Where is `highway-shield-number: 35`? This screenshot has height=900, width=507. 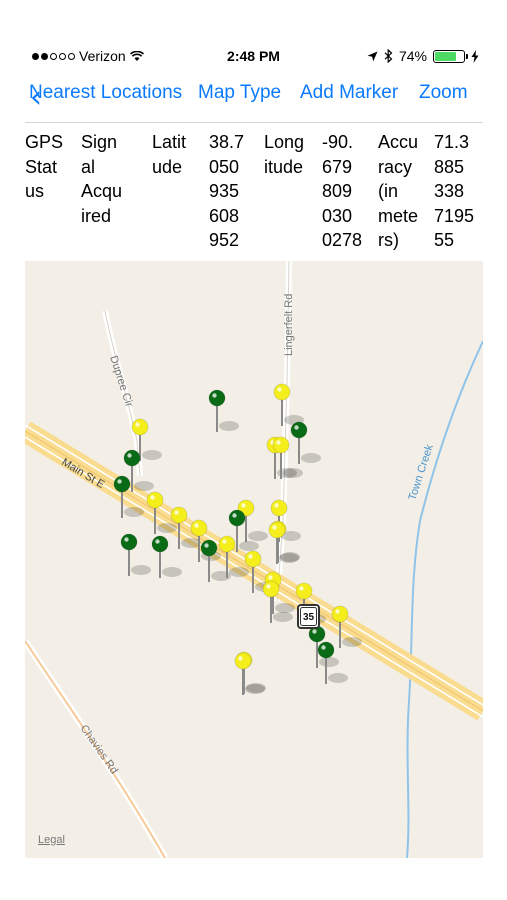 highway-shield-number: 35 is located at coordinates (309, 617).